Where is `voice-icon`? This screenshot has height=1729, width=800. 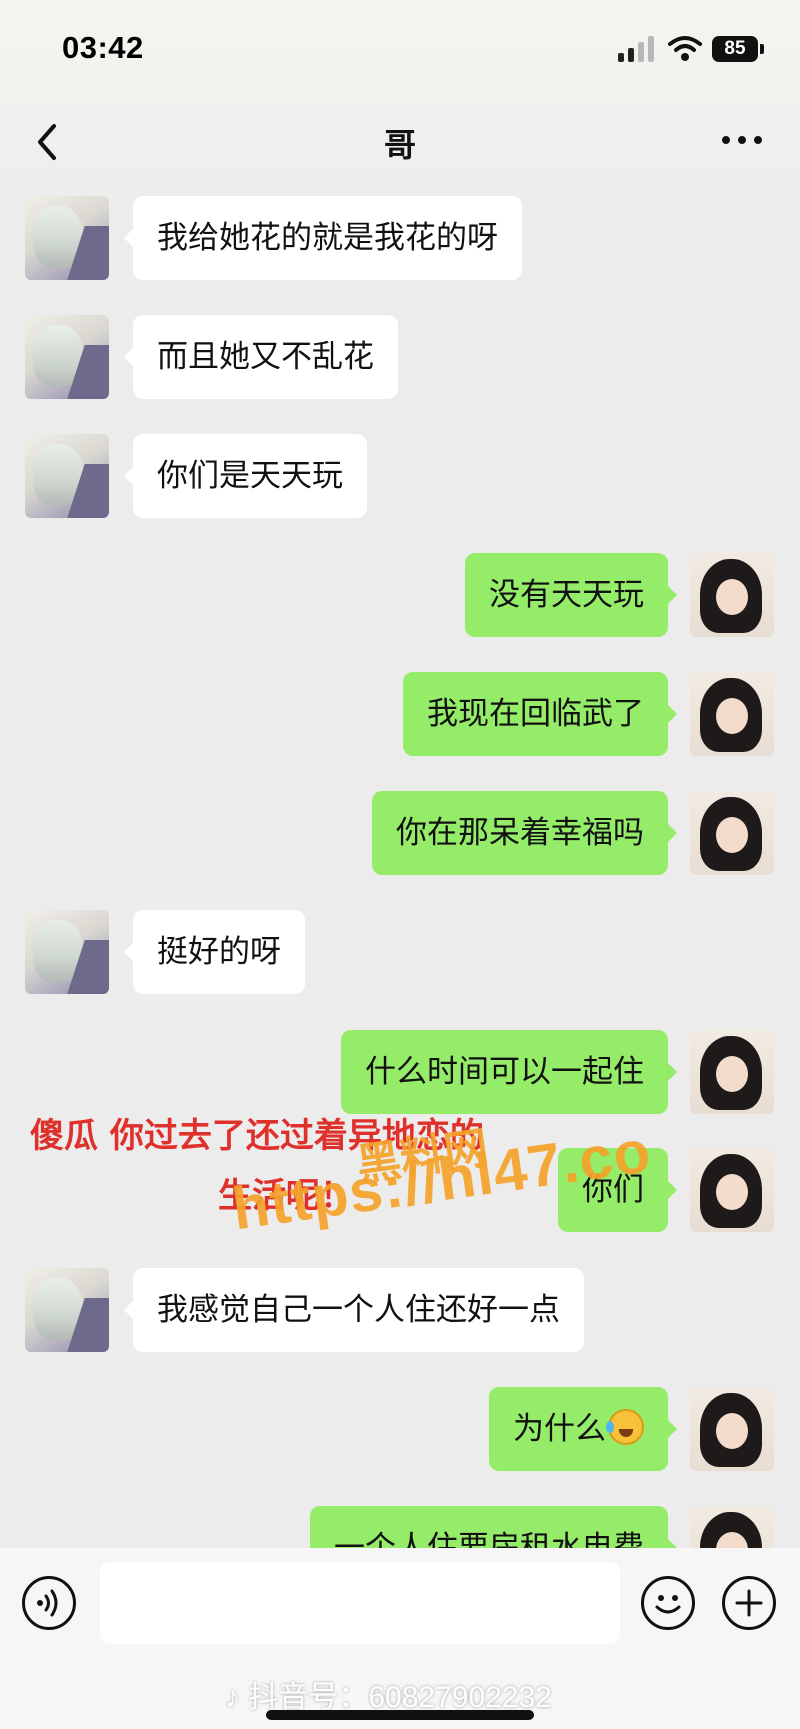
voice-icon is located at coordinates (47, 1603).